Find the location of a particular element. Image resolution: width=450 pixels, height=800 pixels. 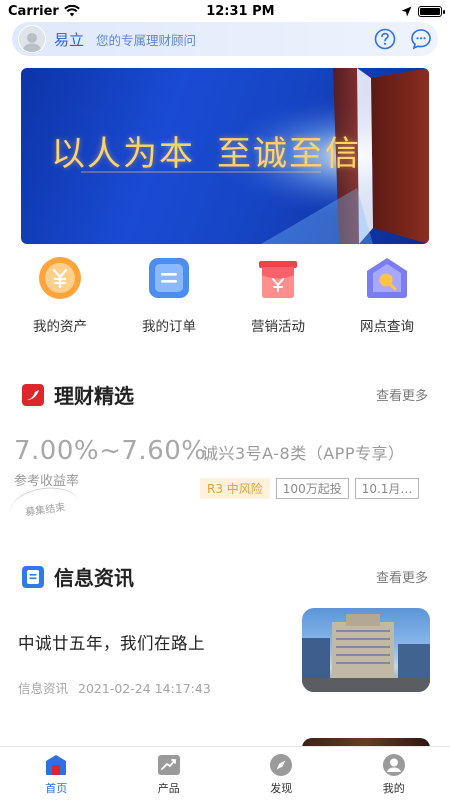

branch-search-icon is located at coordinates (387, 278).